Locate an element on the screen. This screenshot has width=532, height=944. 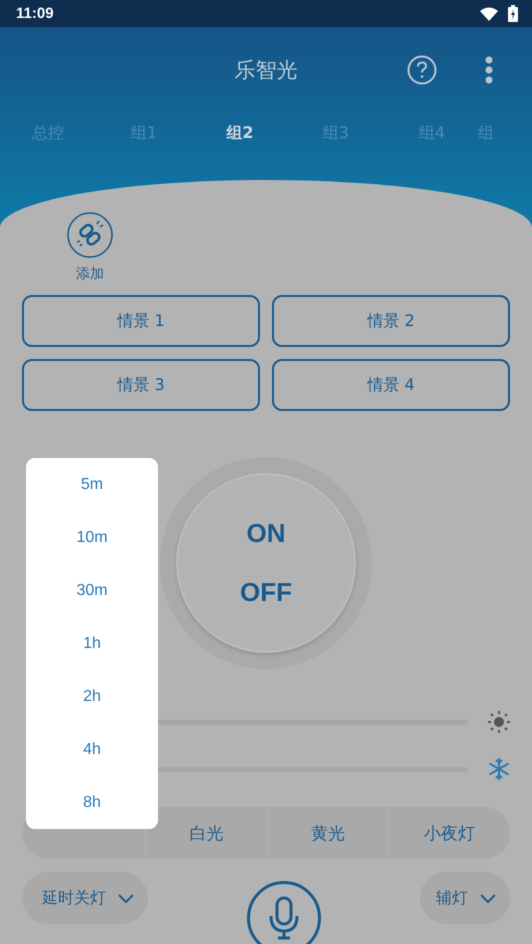
wifi-icon is located at coordinates (489, 13).